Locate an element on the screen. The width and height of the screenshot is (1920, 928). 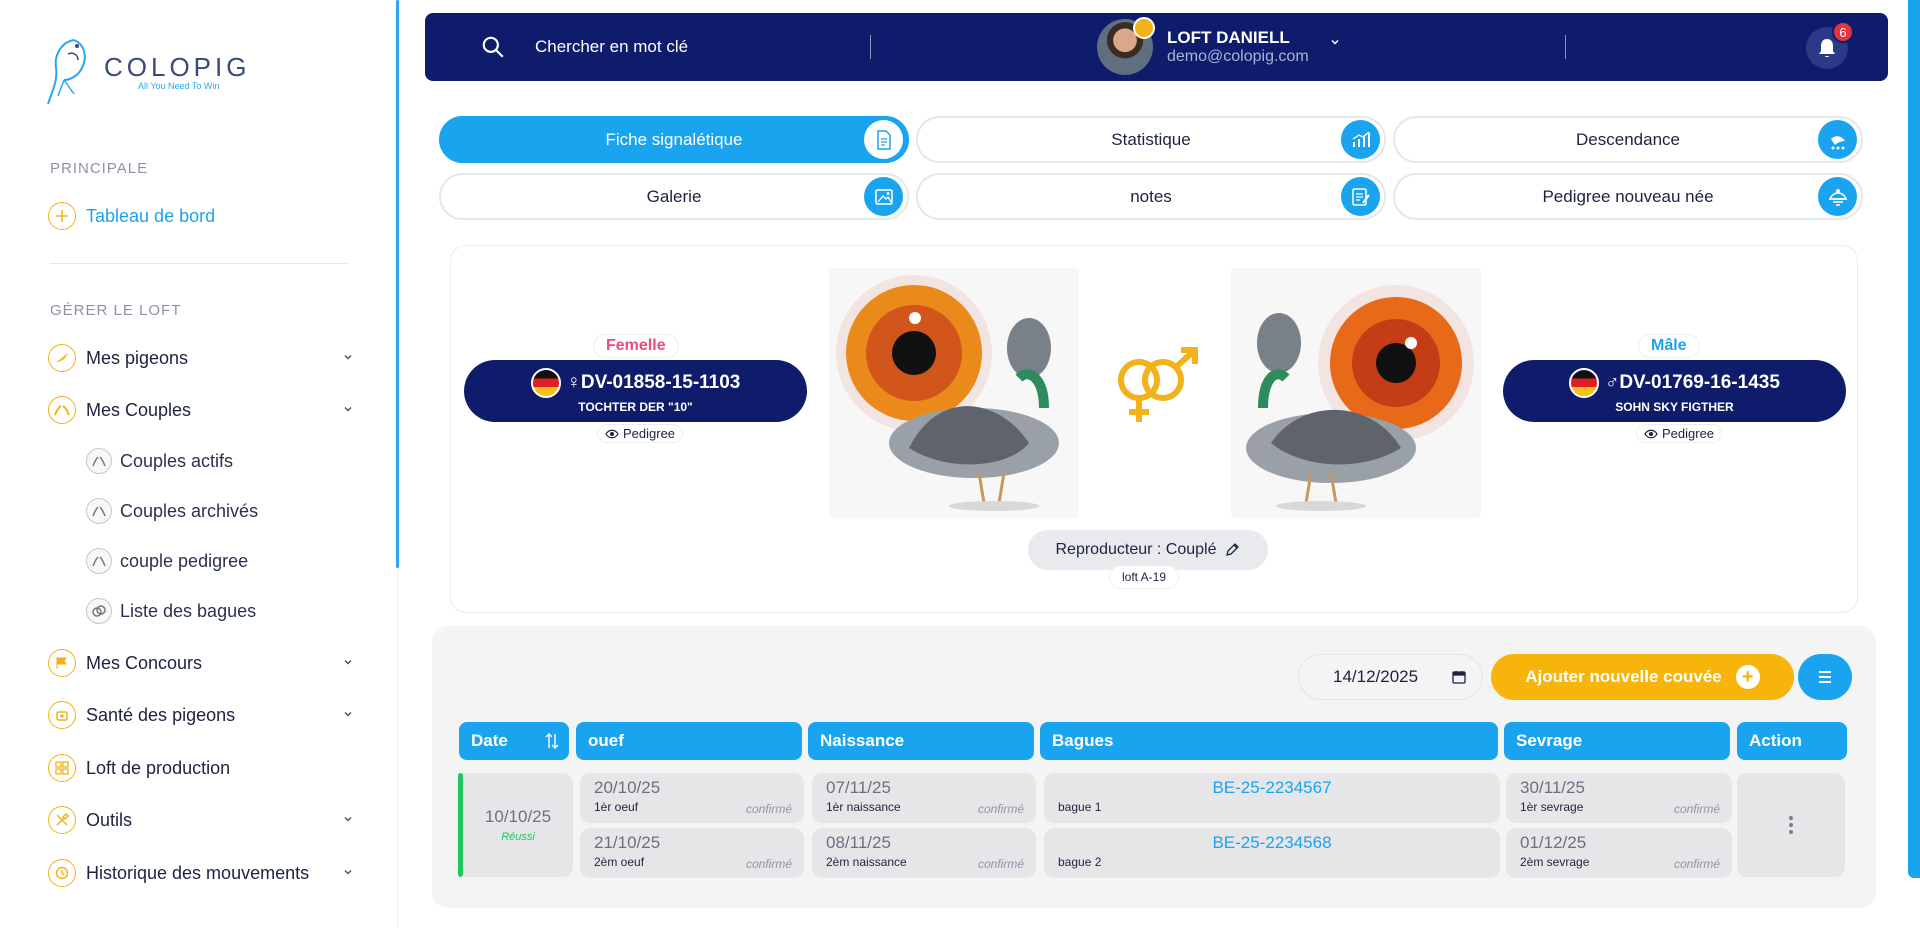
cell-value: 30/11/25 is located at coordinates (1552, 787).